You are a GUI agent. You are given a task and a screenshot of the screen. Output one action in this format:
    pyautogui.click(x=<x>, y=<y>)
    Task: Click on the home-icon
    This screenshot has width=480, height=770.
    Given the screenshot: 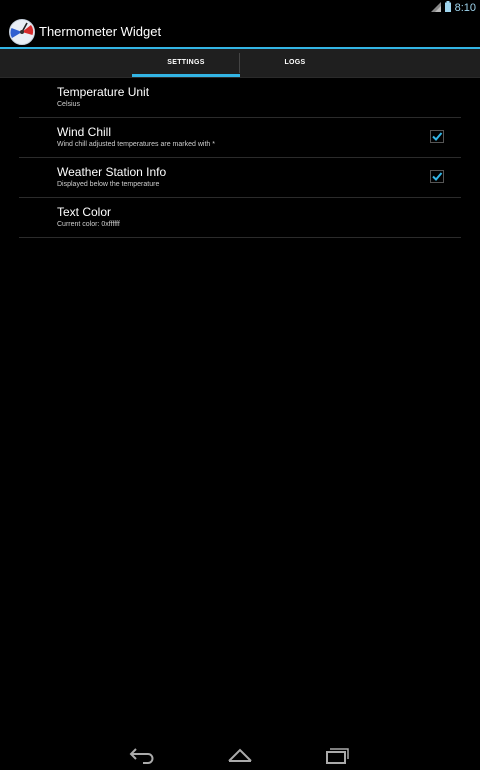 What is the action you would take?
    pyautogui.click(x=240, y=755)
    